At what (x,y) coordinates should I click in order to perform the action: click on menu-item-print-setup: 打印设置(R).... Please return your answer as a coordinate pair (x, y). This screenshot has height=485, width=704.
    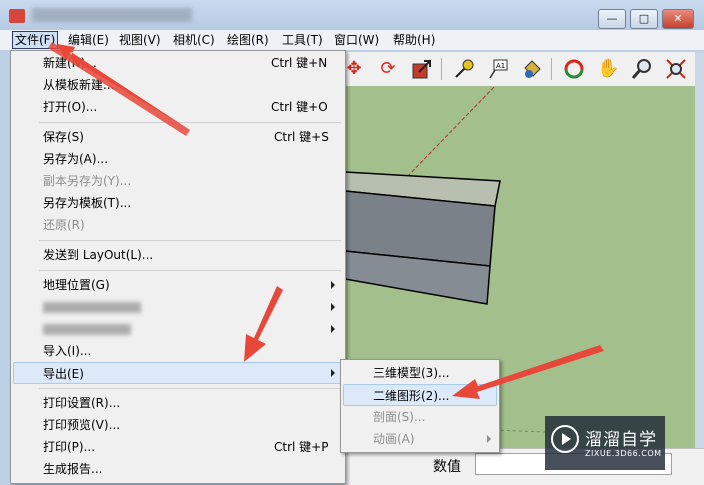
    Looking at the image, I should click on (178, 403).